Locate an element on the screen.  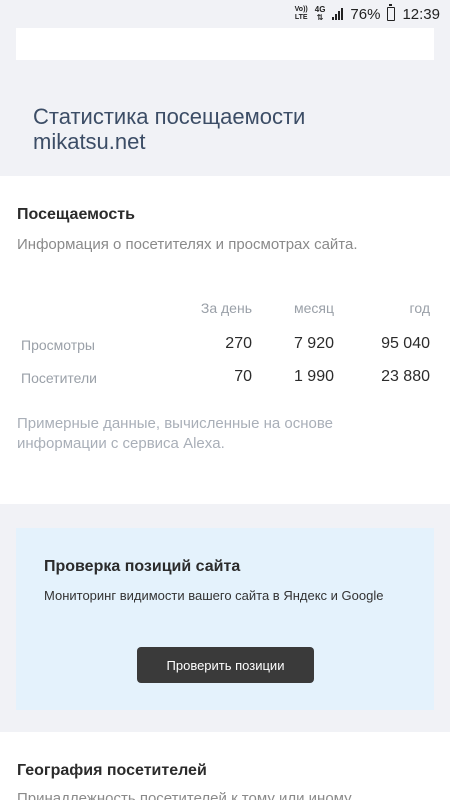
volte-indicator: Vo)) LTE is located at coordinates (301, 13).